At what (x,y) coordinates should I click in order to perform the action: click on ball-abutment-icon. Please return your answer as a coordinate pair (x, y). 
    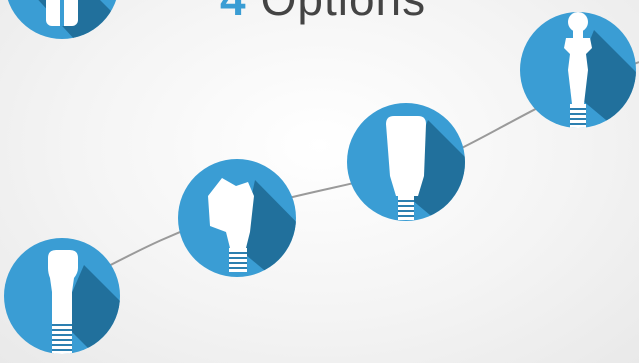
    Looking at the image, I should click on (578, 70).